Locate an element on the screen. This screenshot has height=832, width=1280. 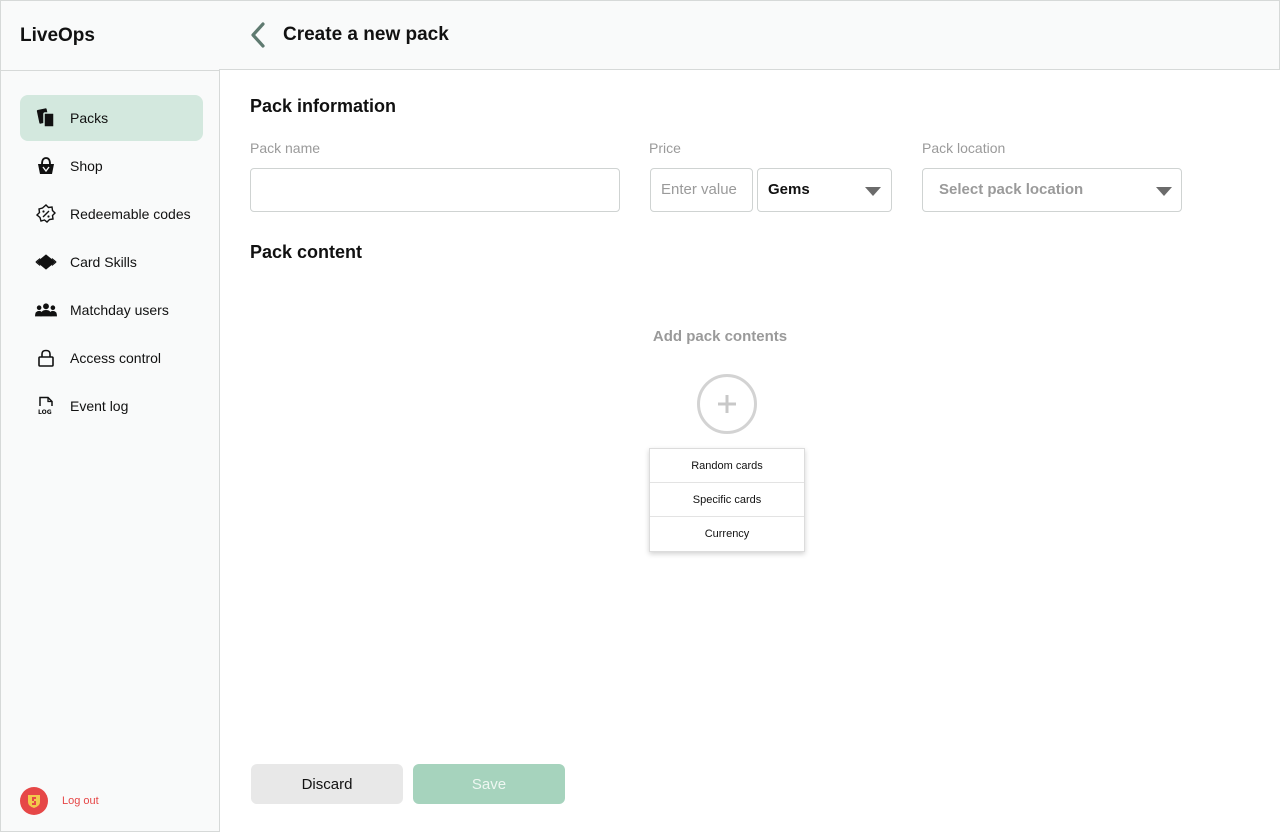
discard-button: Discard is located at coordinates (327, 784).